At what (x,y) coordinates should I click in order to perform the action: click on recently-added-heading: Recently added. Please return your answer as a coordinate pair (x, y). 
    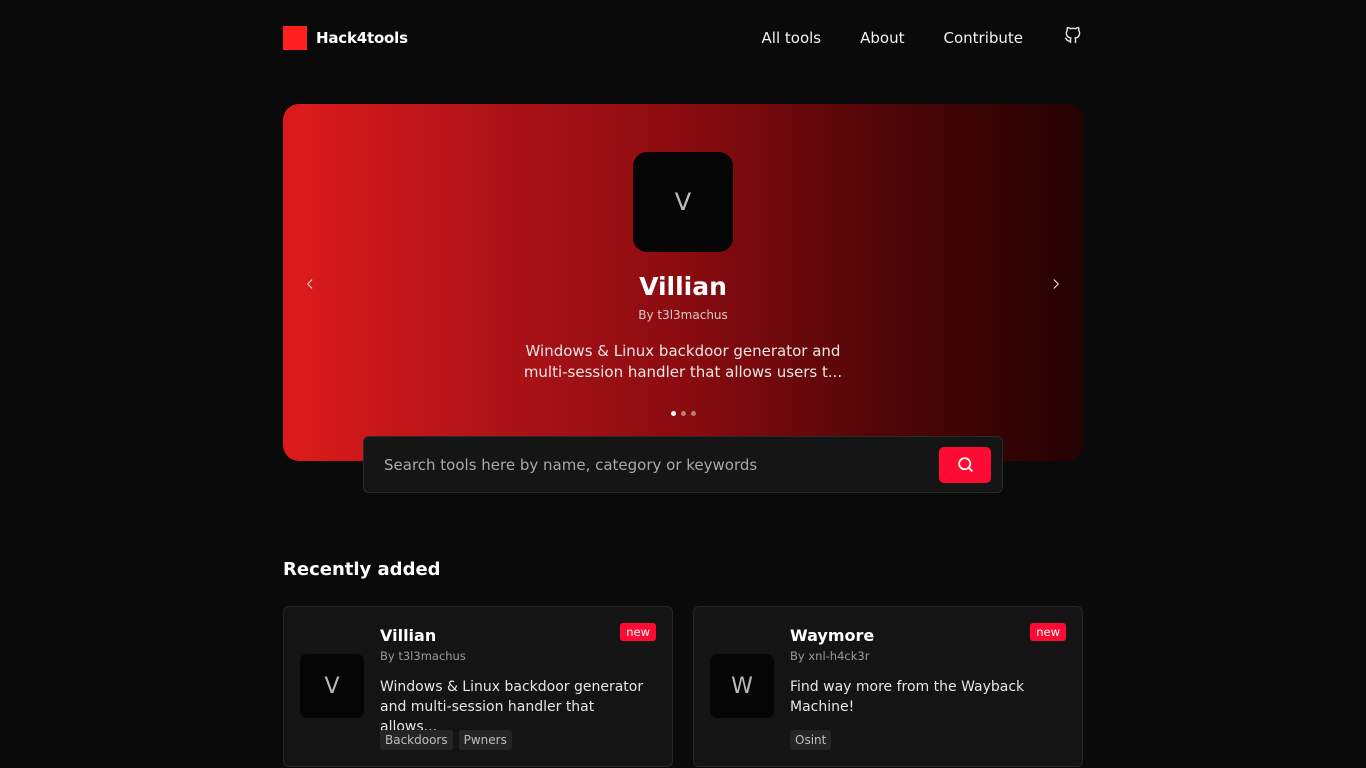
    Looking at the image, I should click on (362, 569).